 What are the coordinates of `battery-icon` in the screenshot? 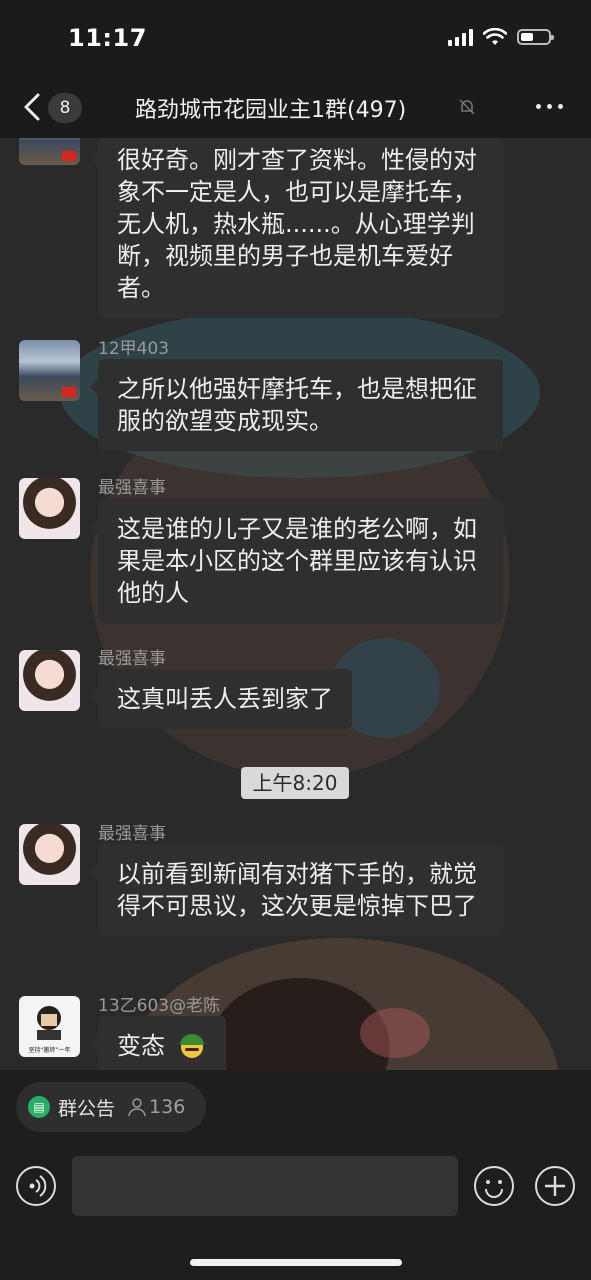 It's located at (535, 37).